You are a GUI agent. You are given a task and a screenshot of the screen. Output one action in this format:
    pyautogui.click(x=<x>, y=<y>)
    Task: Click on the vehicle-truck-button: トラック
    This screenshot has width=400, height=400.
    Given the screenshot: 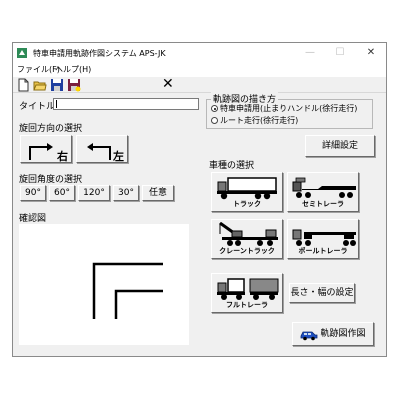 What is the action you would take?
    pyautogui.click(x=247, y=192)
    